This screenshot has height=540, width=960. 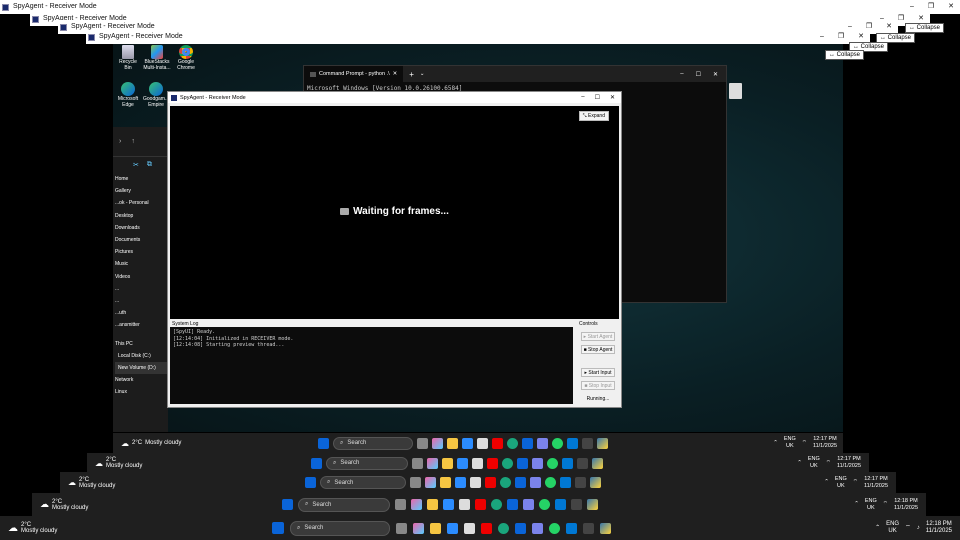 I want to click on app-icon, so click(x=482, y=443).